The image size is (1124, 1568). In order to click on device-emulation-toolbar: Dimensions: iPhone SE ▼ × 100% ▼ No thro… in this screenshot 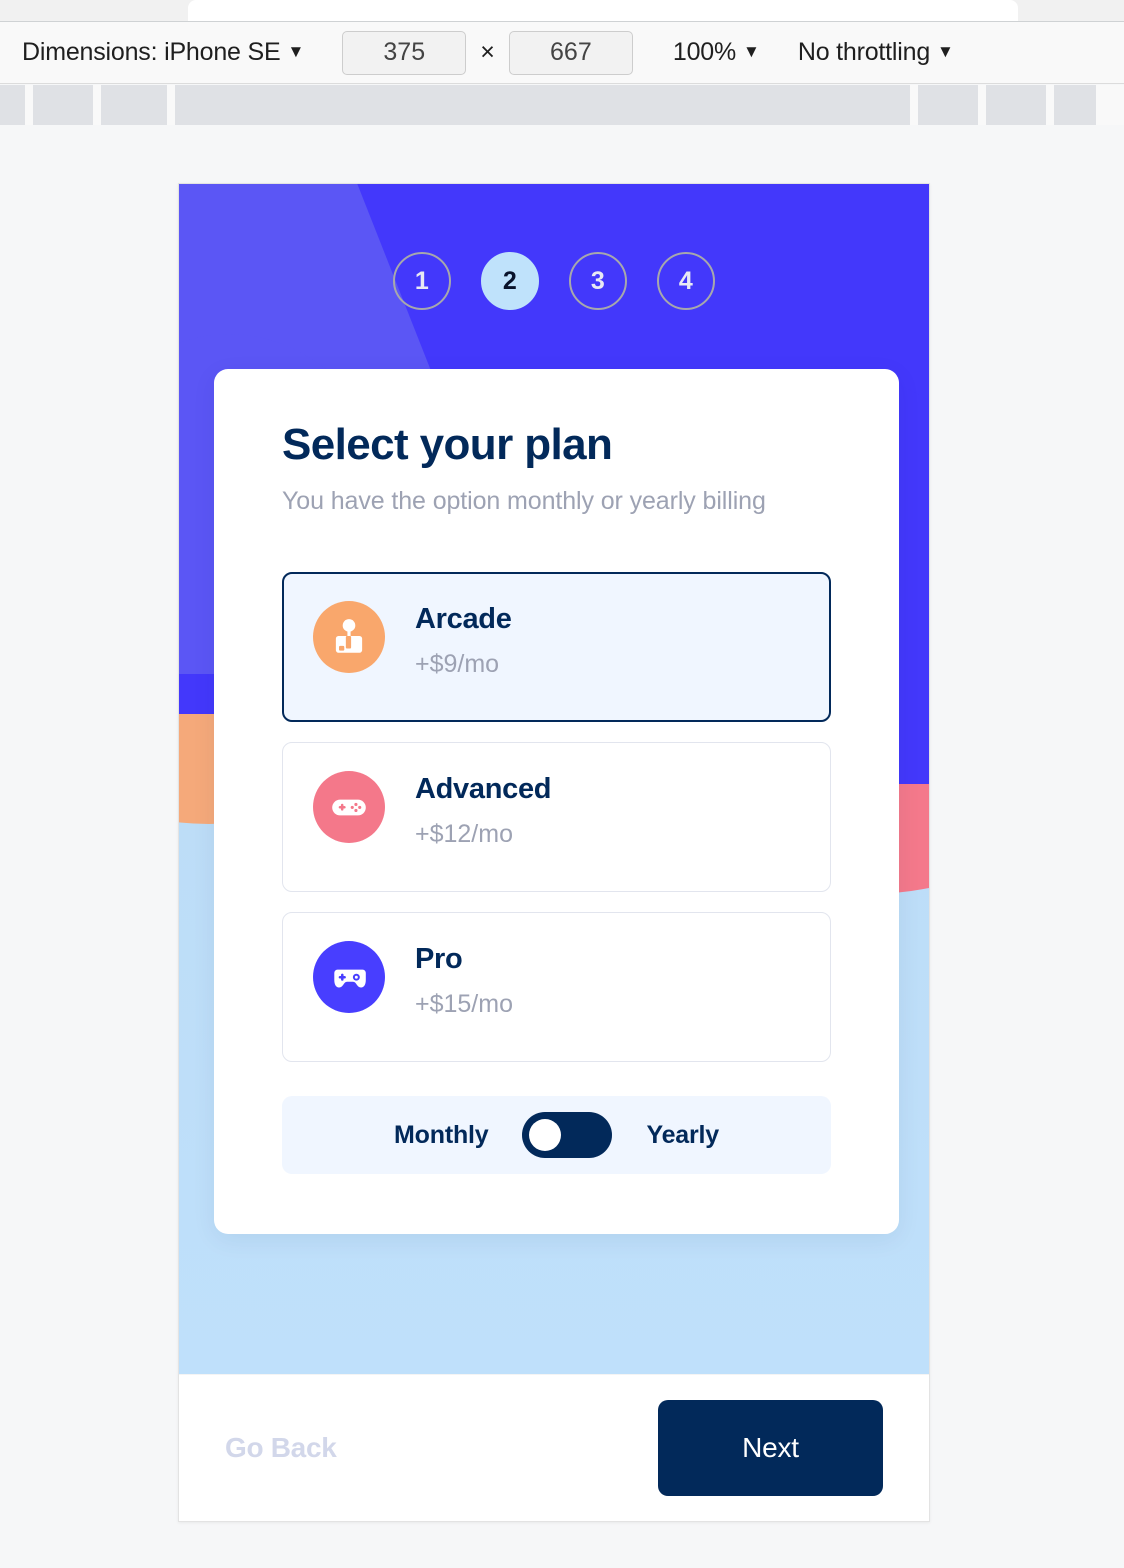, I will do `click(562, 53)`.